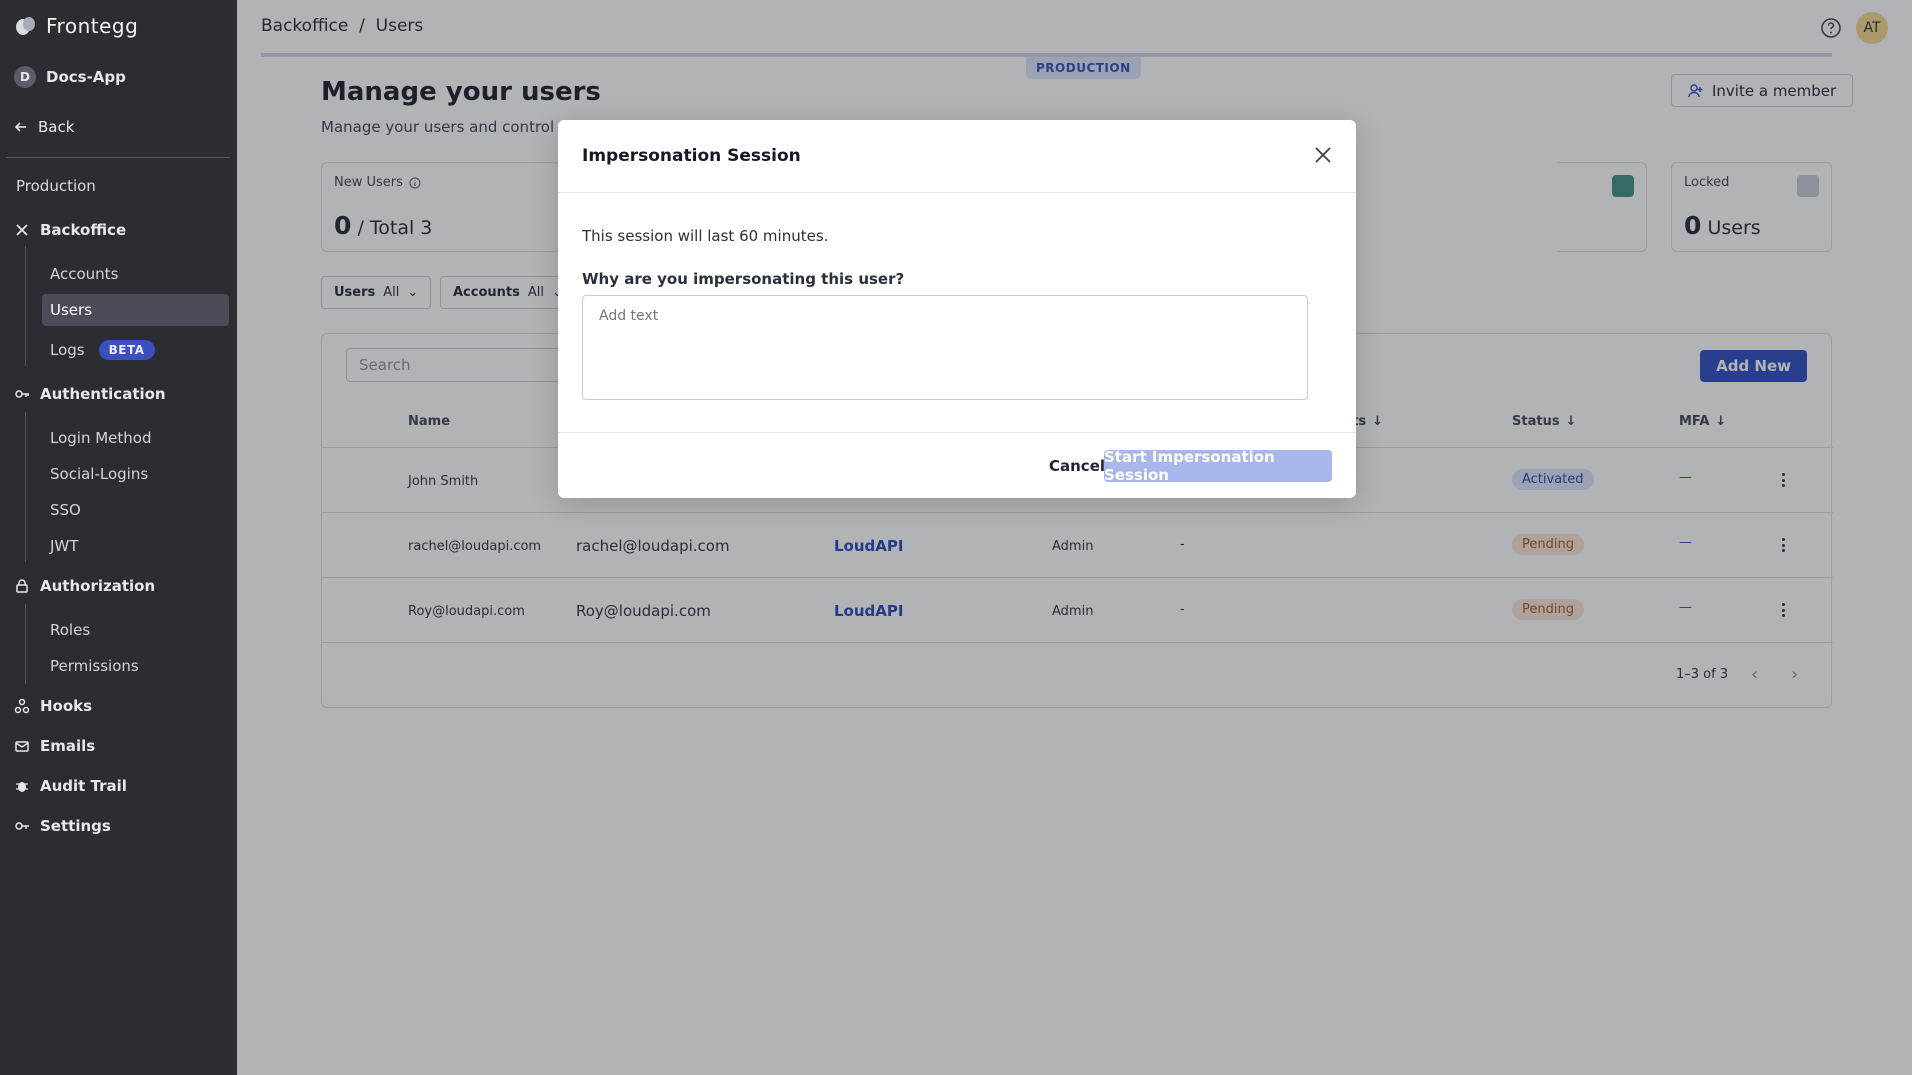  Describe the element at coordinates (135, 510) in the screenshot. I see `sidebar-item-sso: SSO` at that location.